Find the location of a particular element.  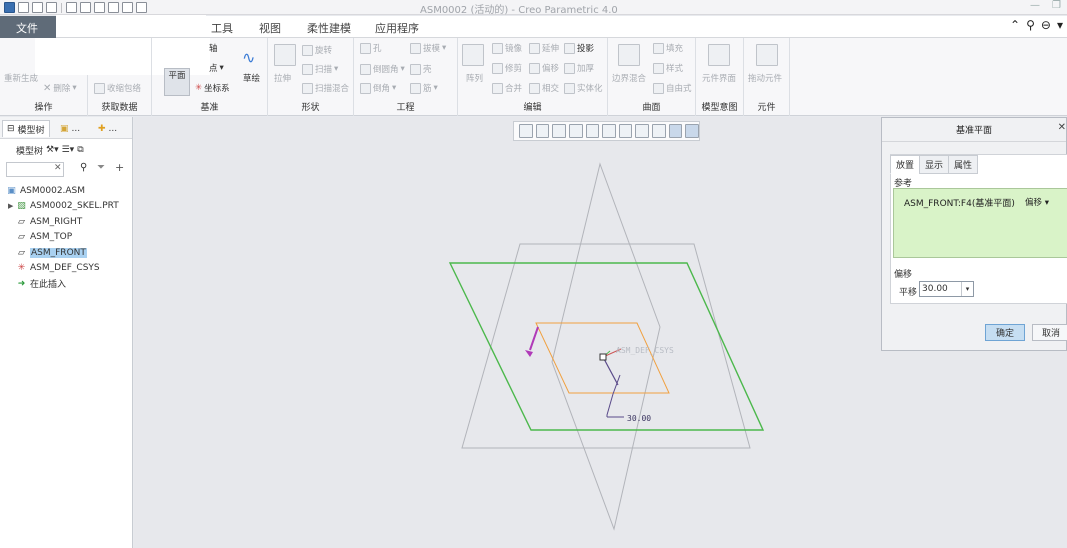

round-button: 倒圆角 ▾ is located at coordinates (382, 69).